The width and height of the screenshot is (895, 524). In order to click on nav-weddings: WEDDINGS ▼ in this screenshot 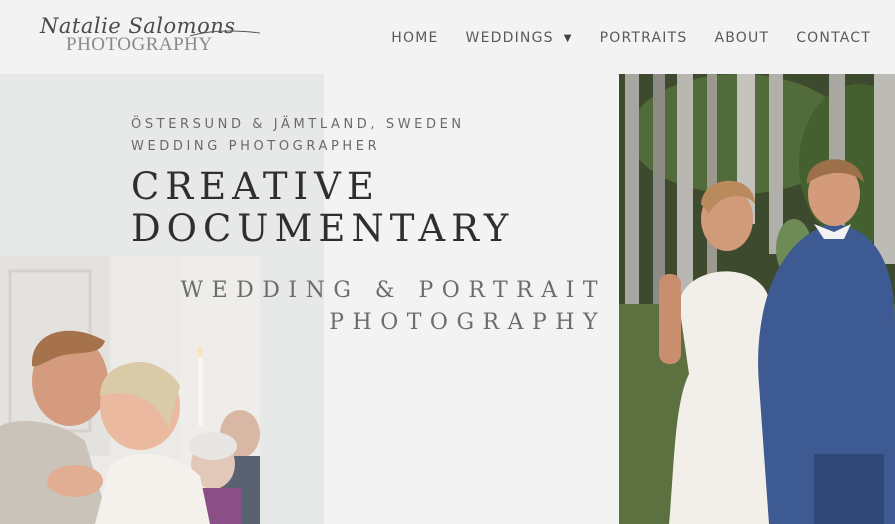, I will do `click(519, 38)`.